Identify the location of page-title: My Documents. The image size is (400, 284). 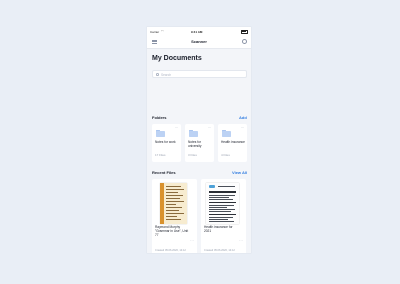
(177, 58).